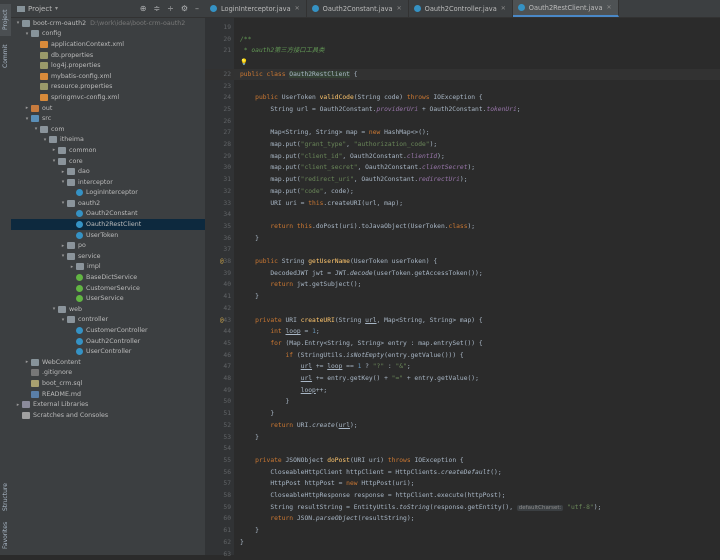 This screenshot has height=560, width=720. I want to click on tree-item: log4j.properties, so click(108, 65).